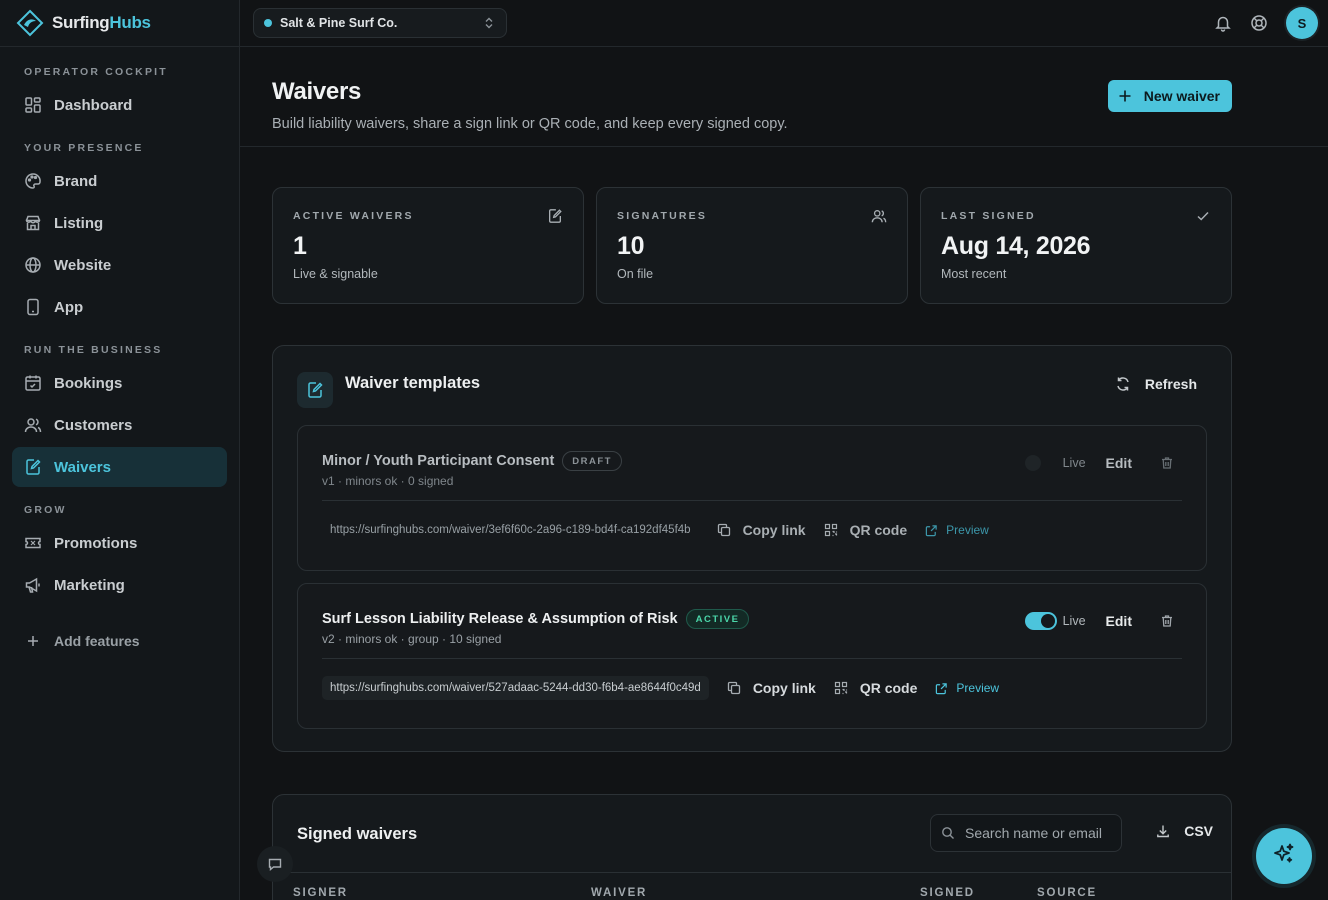 This screenshot has width=1328, height=900. Describe the element at coordinates (1156, 384) in the screenshot. I see `refresh-button: Refresh` at that location.